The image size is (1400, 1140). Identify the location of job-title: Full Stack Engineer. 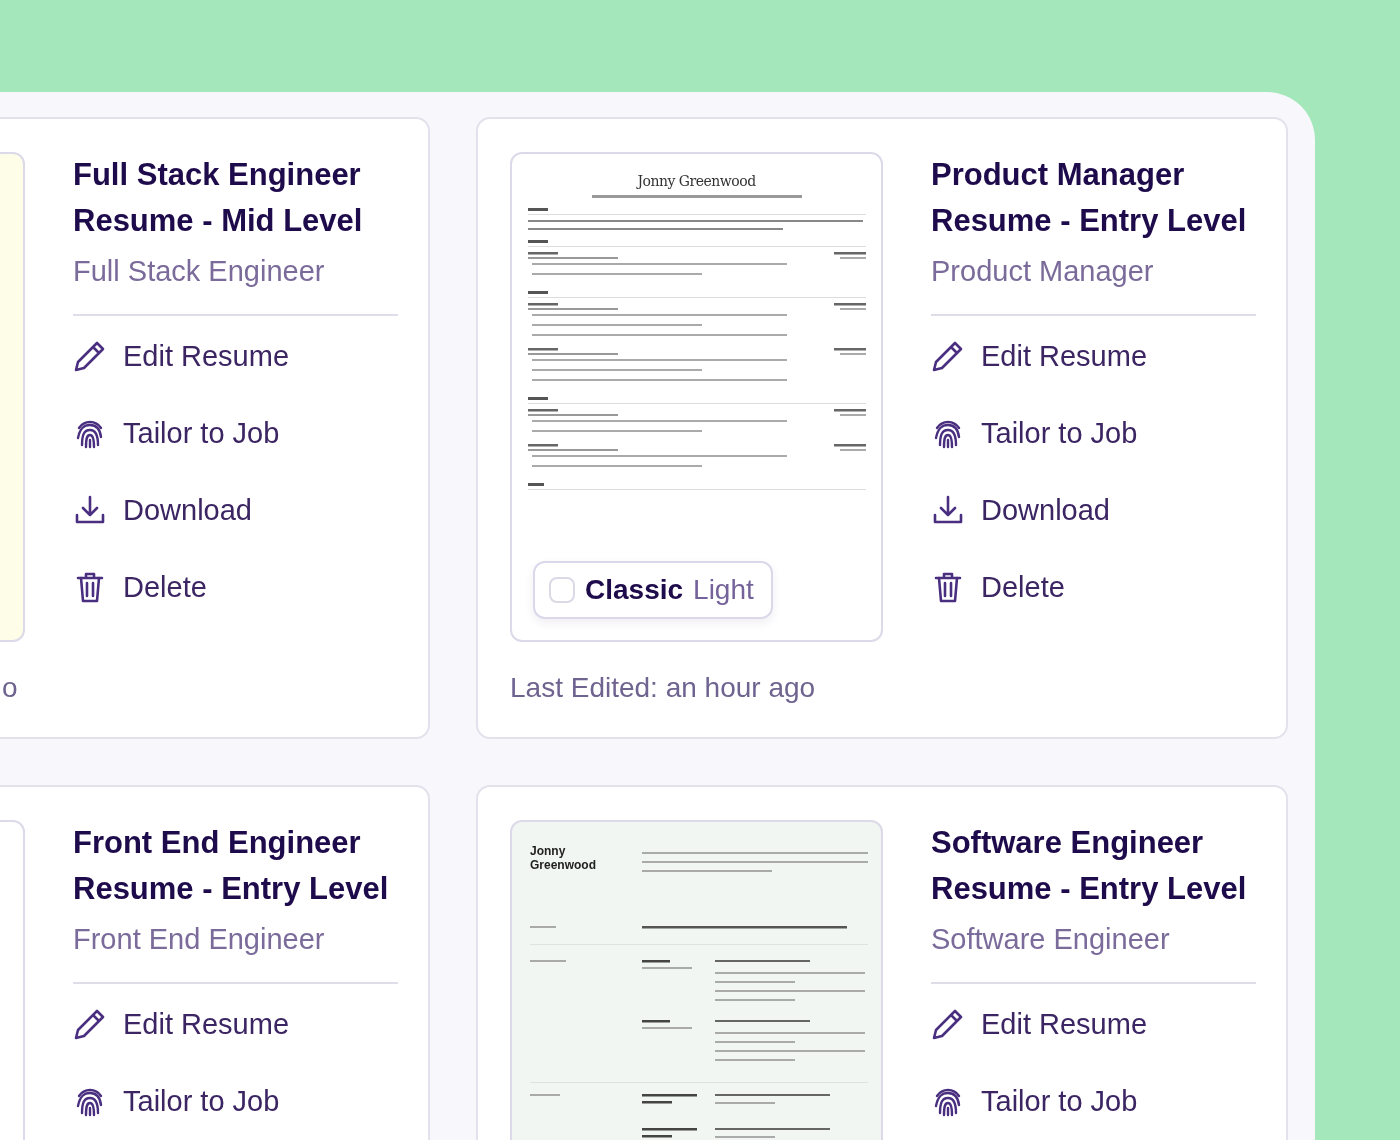
(199, 271).